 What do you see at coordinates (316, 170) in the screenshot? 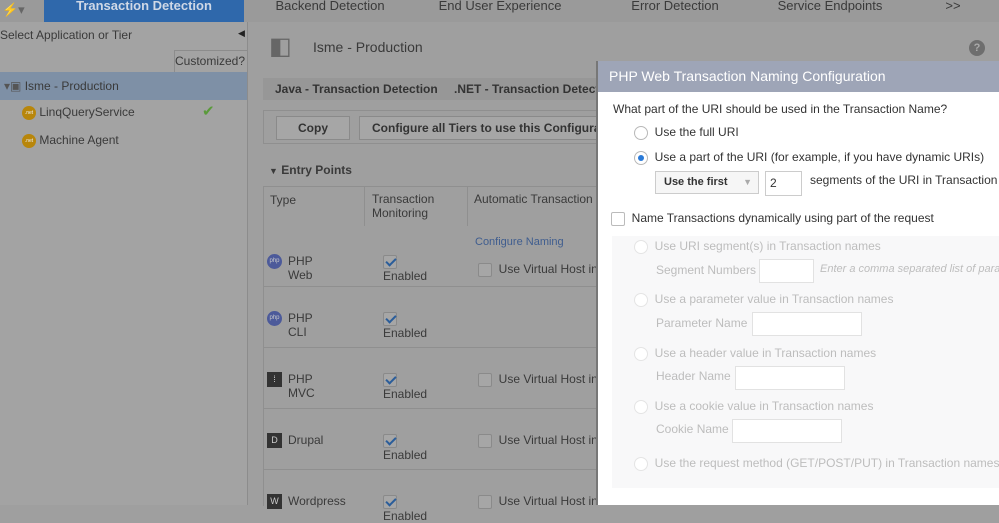
I see `section-label: Entry Points` at bounding box center [316, 170].